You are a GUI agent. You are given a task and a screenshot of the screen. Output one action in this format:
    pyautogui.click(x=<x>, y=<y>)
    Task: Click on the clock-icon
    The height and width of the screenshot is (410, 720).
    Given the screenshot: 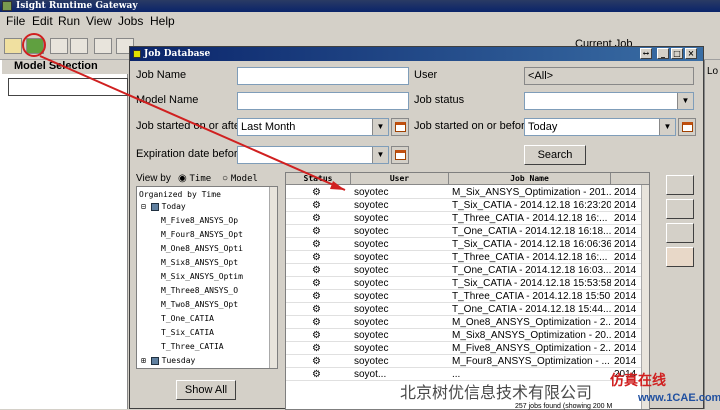 What is the action you would take?
    pyautogui.click(x=154, y=360)
    